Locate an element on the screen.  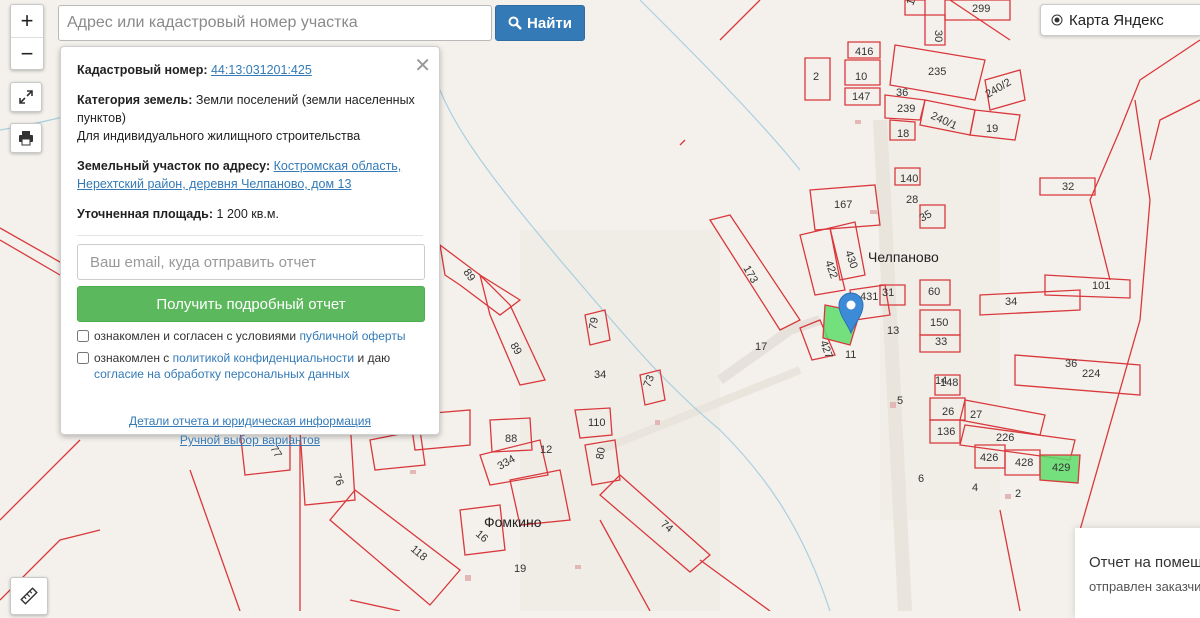
report-toast: Отчет на помещ отправлен заказчи is located at coordinates (1137, 573).